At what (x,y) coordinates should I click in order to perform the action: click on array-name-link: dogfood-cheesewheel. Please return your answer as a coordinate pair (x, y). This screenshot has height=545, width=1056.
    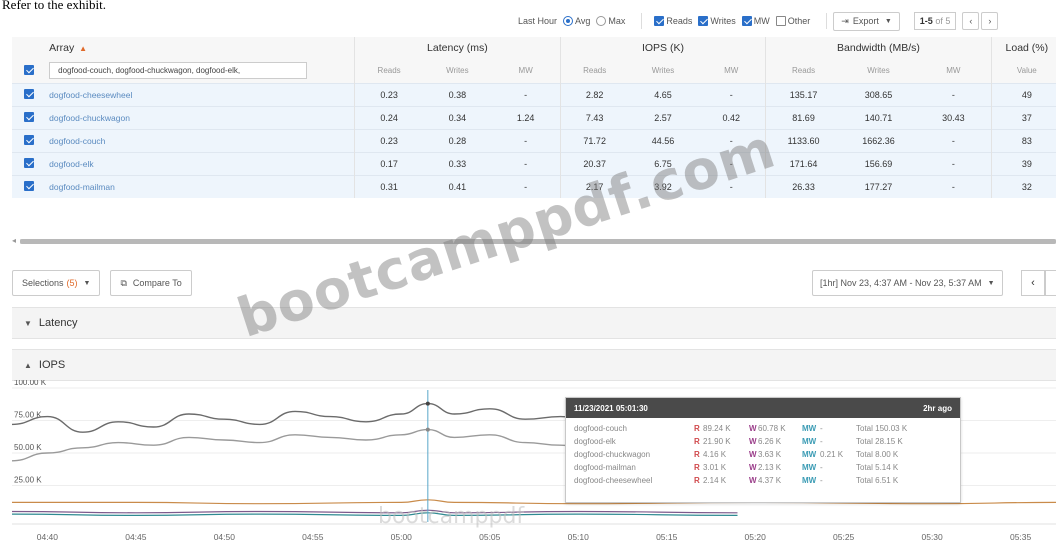
    Looking at the image, I should click on (199, 94).